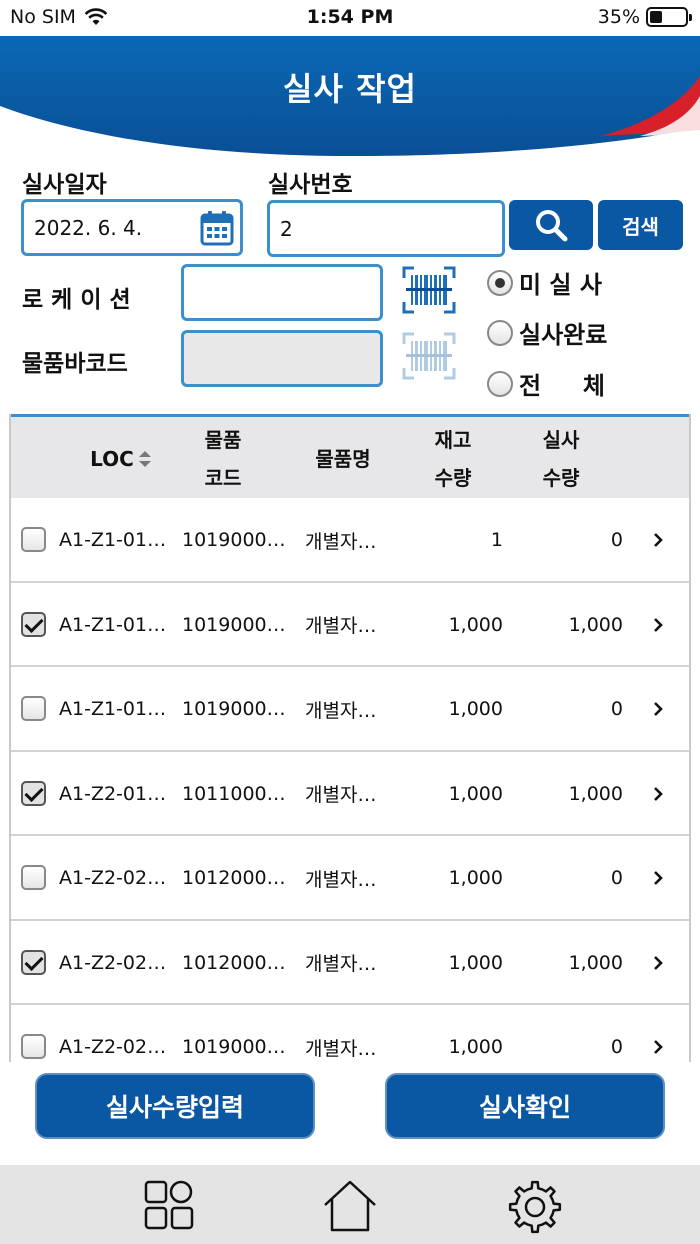 The width and height of the screenshot is (700, 1244). I want to click on gear-icon, so click(535, 1207).